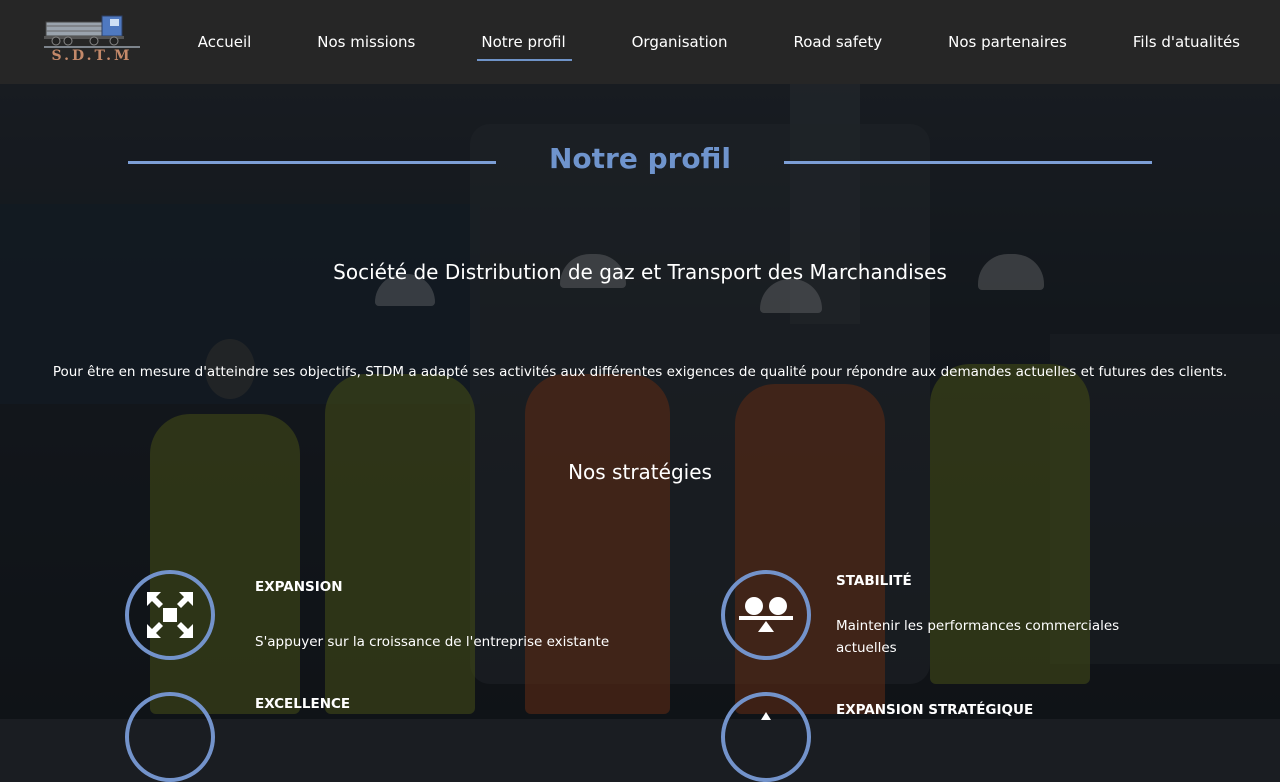 The width and height of the screenshot is (1280, 782). I want to click on strategies-heading: Nos stratégies, so click(640, 472).